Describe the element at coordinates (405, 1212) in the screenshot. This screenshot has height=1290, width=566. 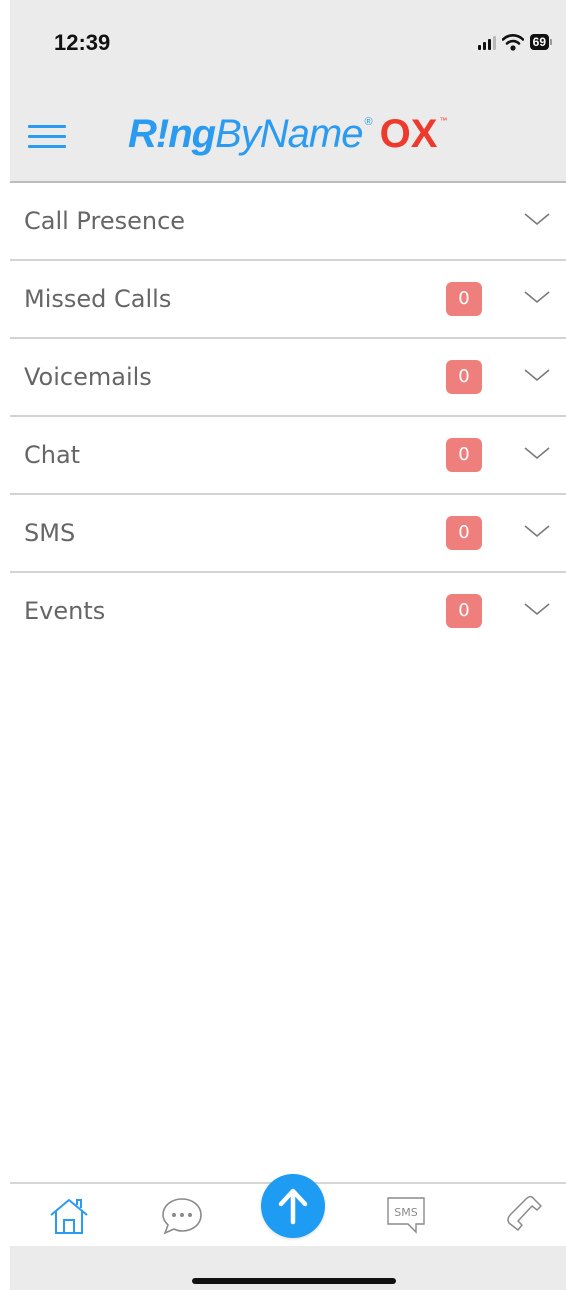
I see `sms-icon-text: SMS` at that location.